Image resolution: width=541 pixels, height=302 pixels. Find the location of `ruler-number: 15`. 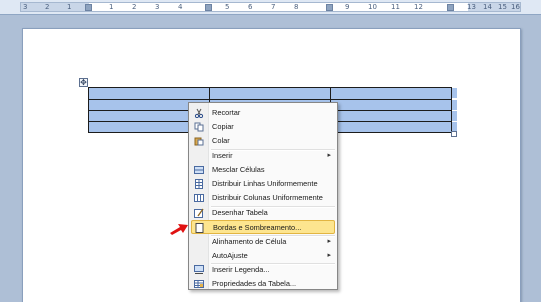

ruler-number: 15 is located at coordinates (502, 7).